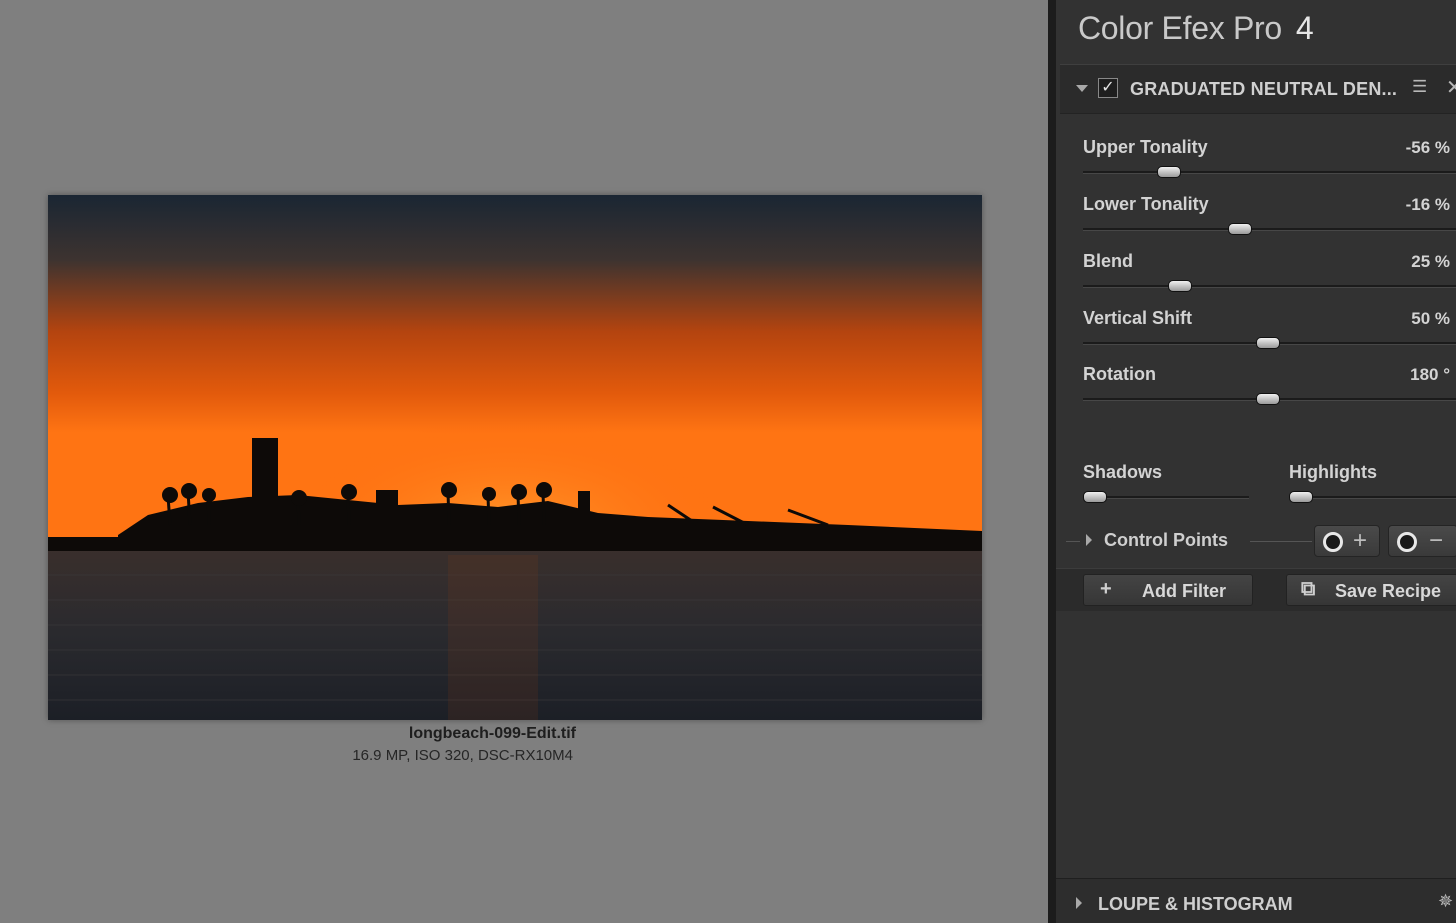  Describe the element at coordinates (1195, 904) in the screenshot. I see `loupe-histogram-label: LOUPE & HISTOGRAM` at that location.